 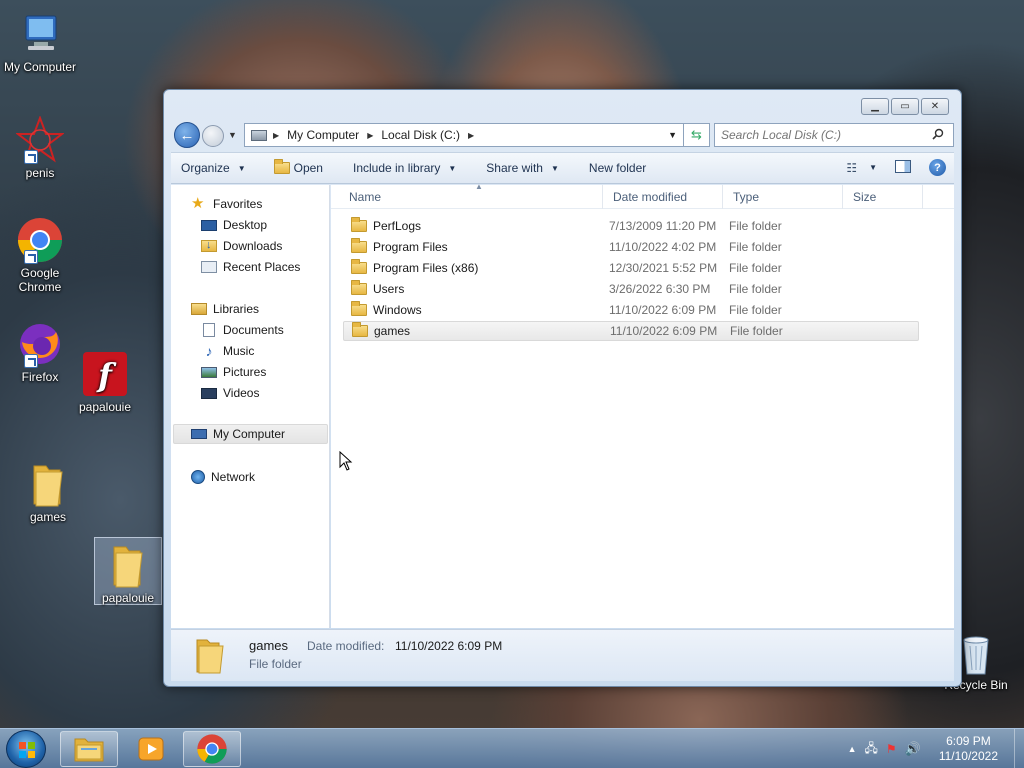 What do you see at coordinates (968, 741) in the screenshot?
I see `clock-time: 6:09 PM` at bounding box center [968, 741].